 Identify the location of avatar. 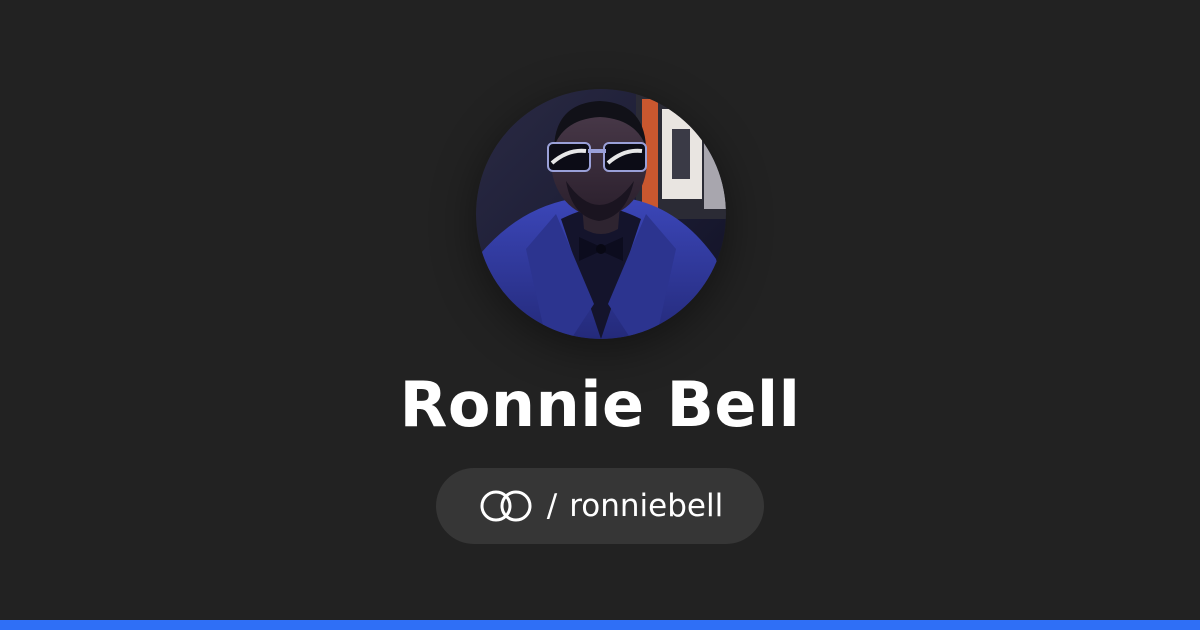
(601, 214).